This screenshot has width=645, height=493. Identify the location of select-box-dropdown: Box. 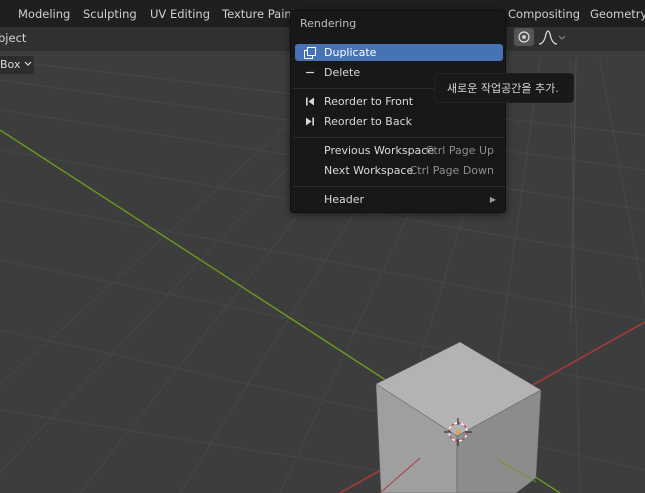
(17, 65).